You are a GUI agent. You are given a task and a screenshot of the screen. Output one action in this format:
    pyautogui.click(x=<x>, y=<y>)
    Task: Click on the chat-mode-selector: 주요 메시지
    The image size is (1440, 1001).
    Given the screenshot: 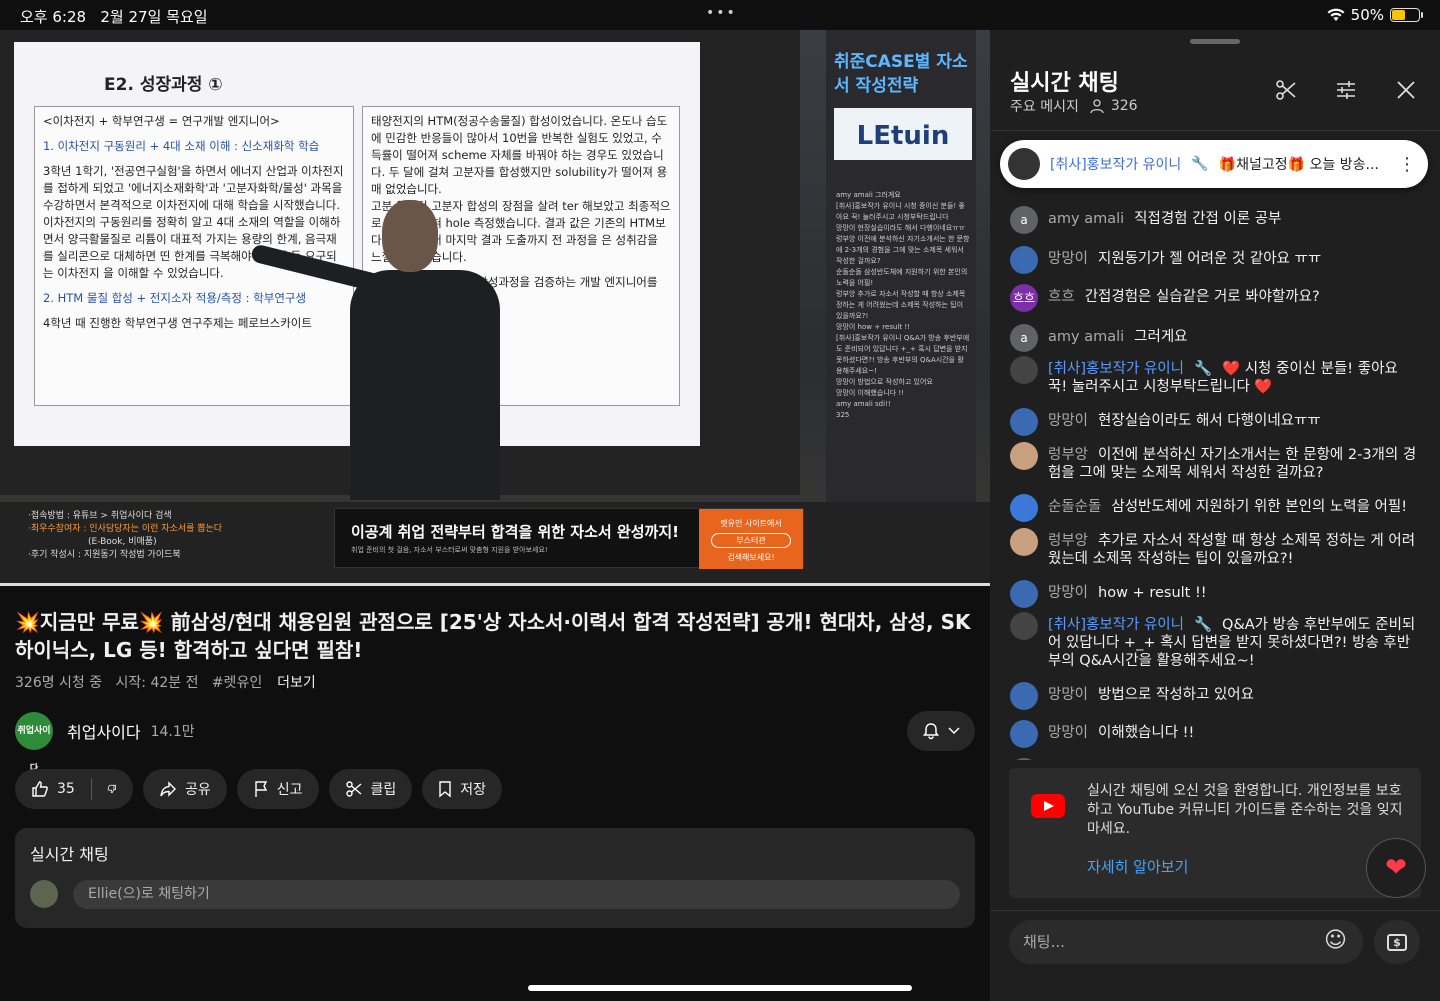 What is the action you would take?
    pyautogui.click(x=1044, y=106)
    